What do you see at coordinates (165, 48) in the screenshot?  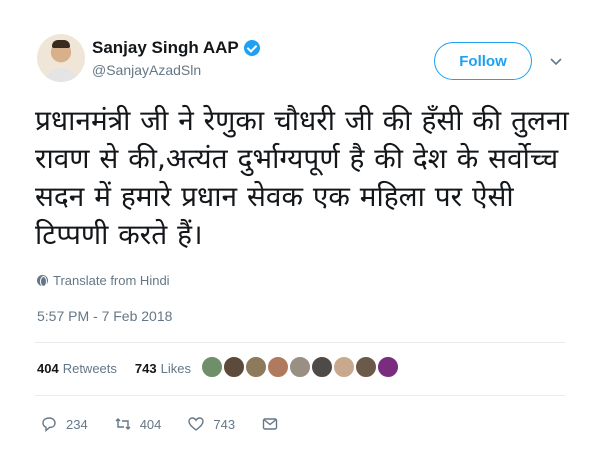 I see `author-display-name: Sanjay Singh AAP` at bounding box center [165, 48].